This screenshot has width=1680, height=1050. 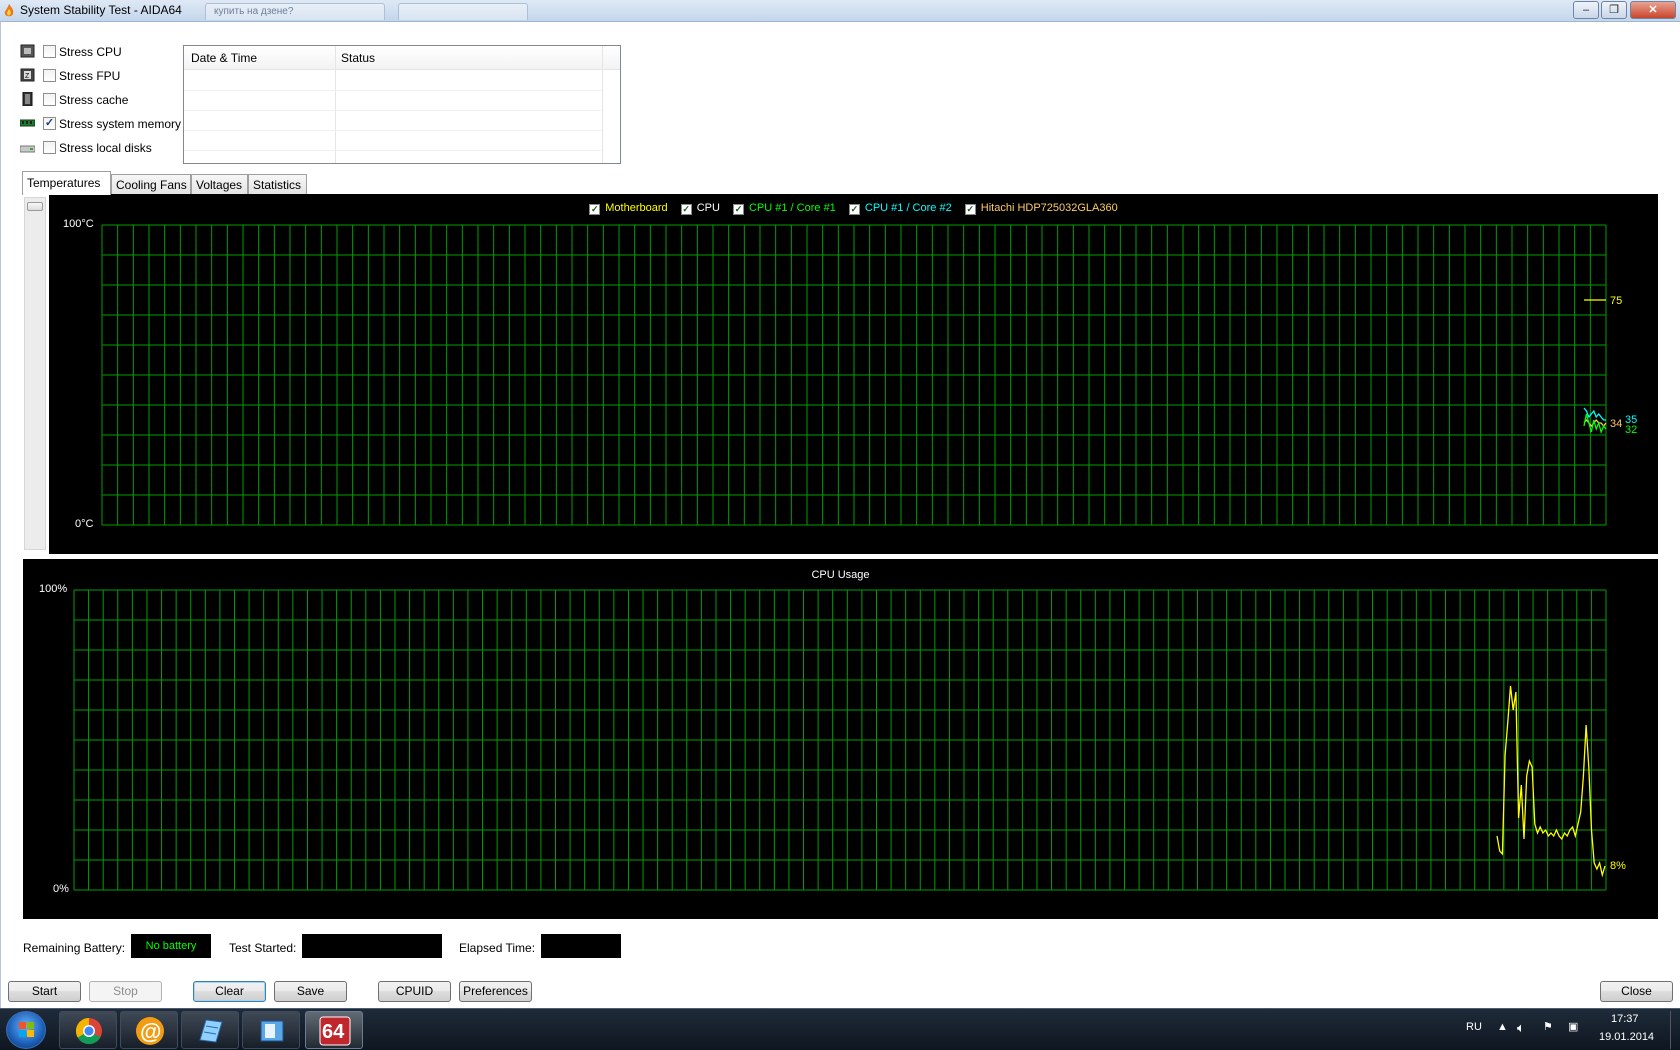 I want to click on log-table: Date & Time Status, so click(x=402, y=104).